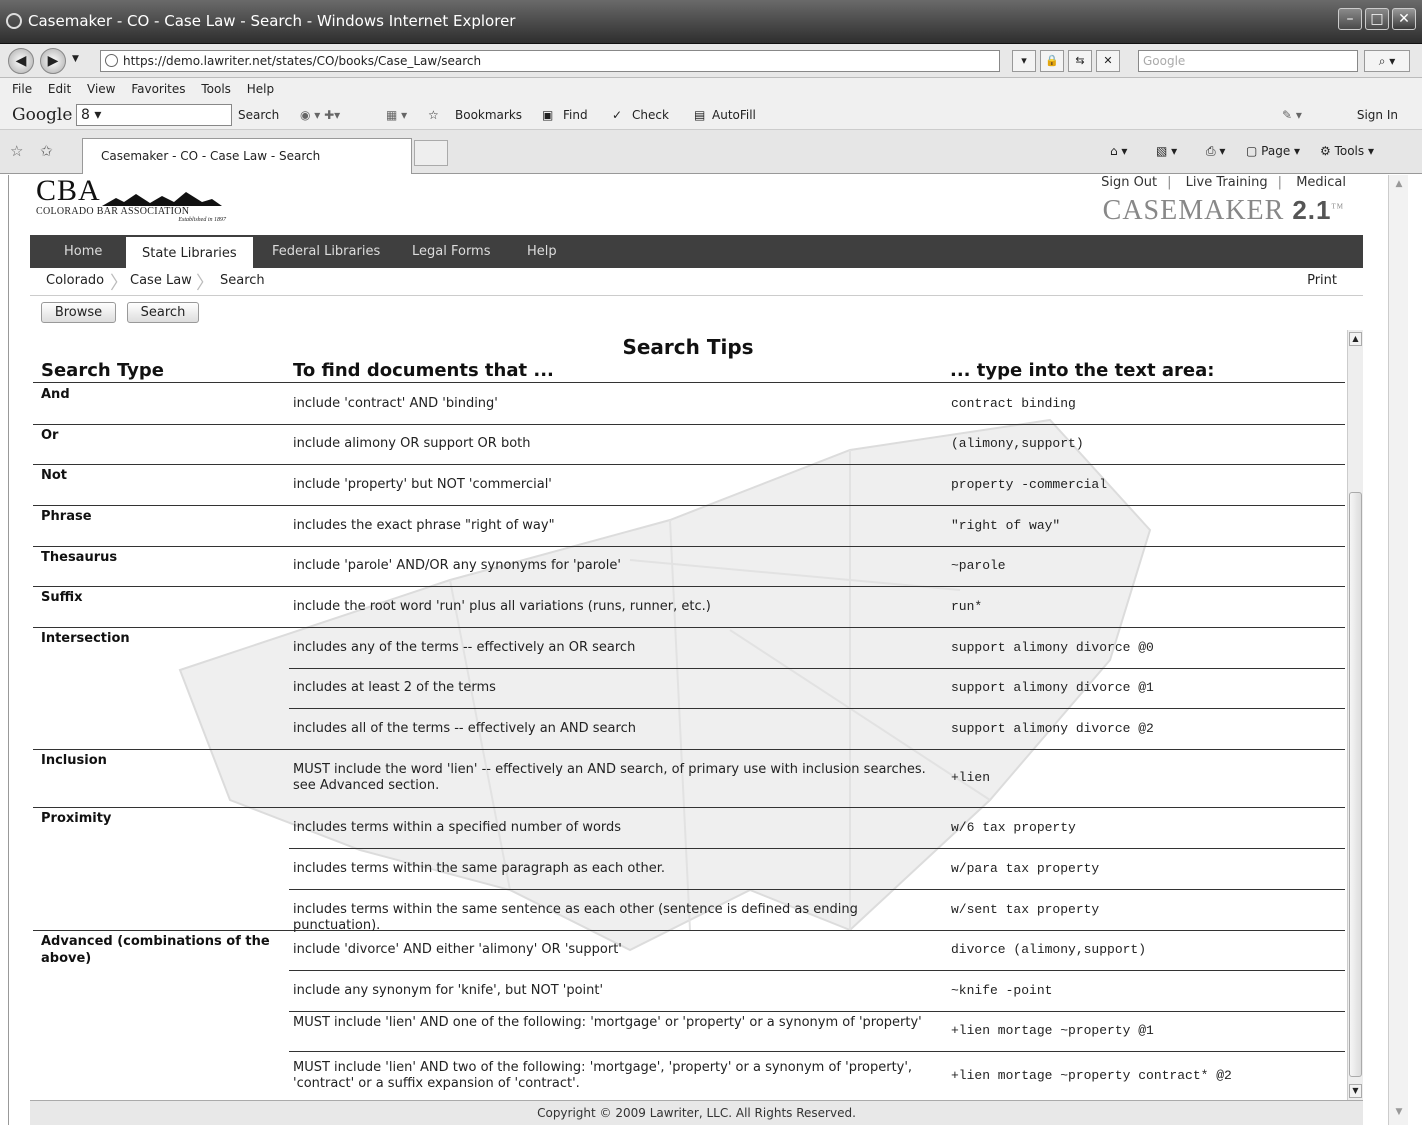 This screenshot has width=1422, height=1129. I want to click on nav-state-libraries: State Libraries, so click(189, 251).